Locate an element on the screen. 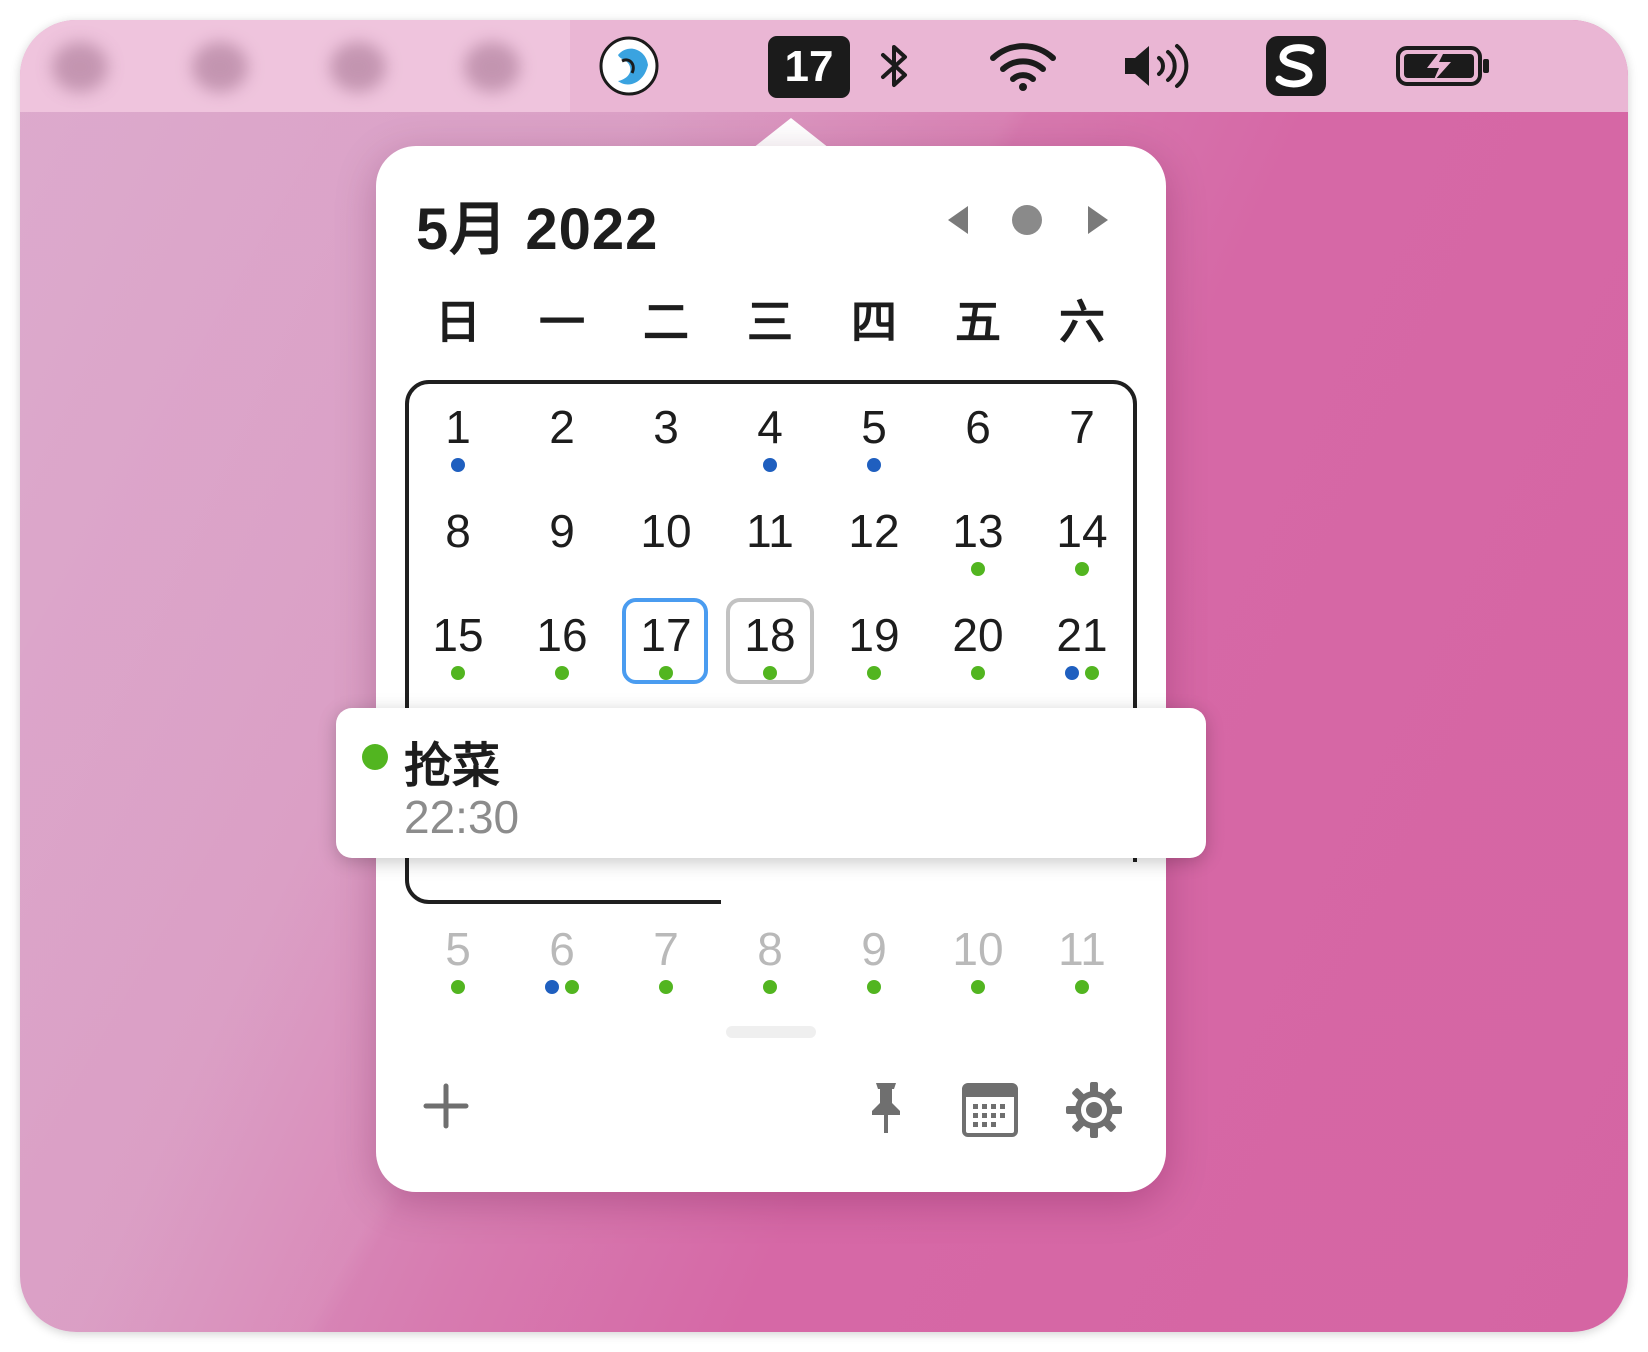 The height and width of the screenshot is (1352, 1648). event-color-dot is located at coordinates (375, 757).